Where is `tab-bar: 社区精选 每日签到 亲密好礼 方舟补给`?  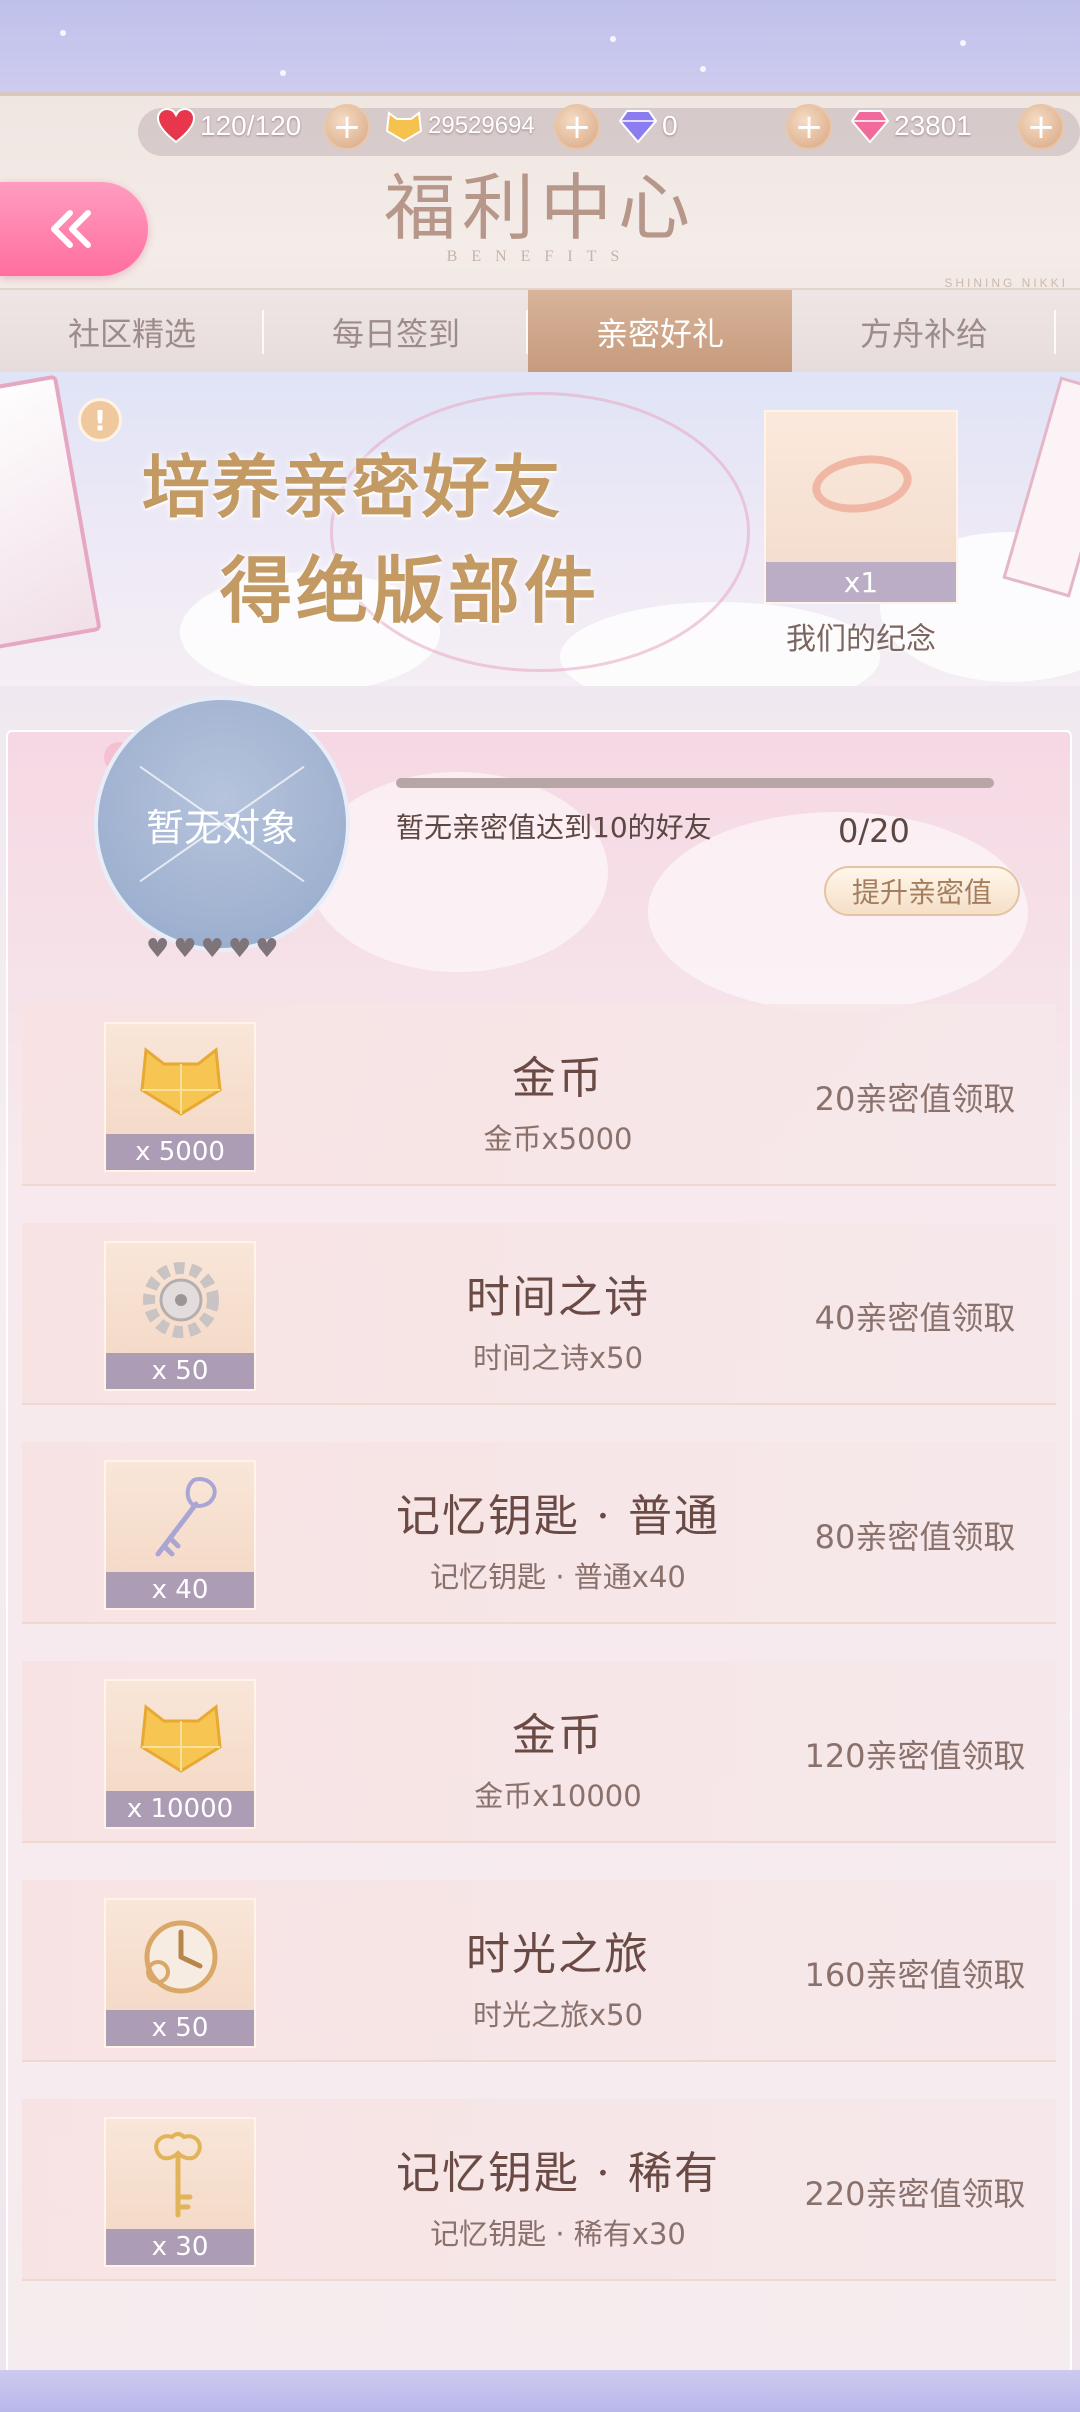 tab-bar: 社区精选 每日签到 亲密好礼 方舟补给 is located at coordinates (540, 331).